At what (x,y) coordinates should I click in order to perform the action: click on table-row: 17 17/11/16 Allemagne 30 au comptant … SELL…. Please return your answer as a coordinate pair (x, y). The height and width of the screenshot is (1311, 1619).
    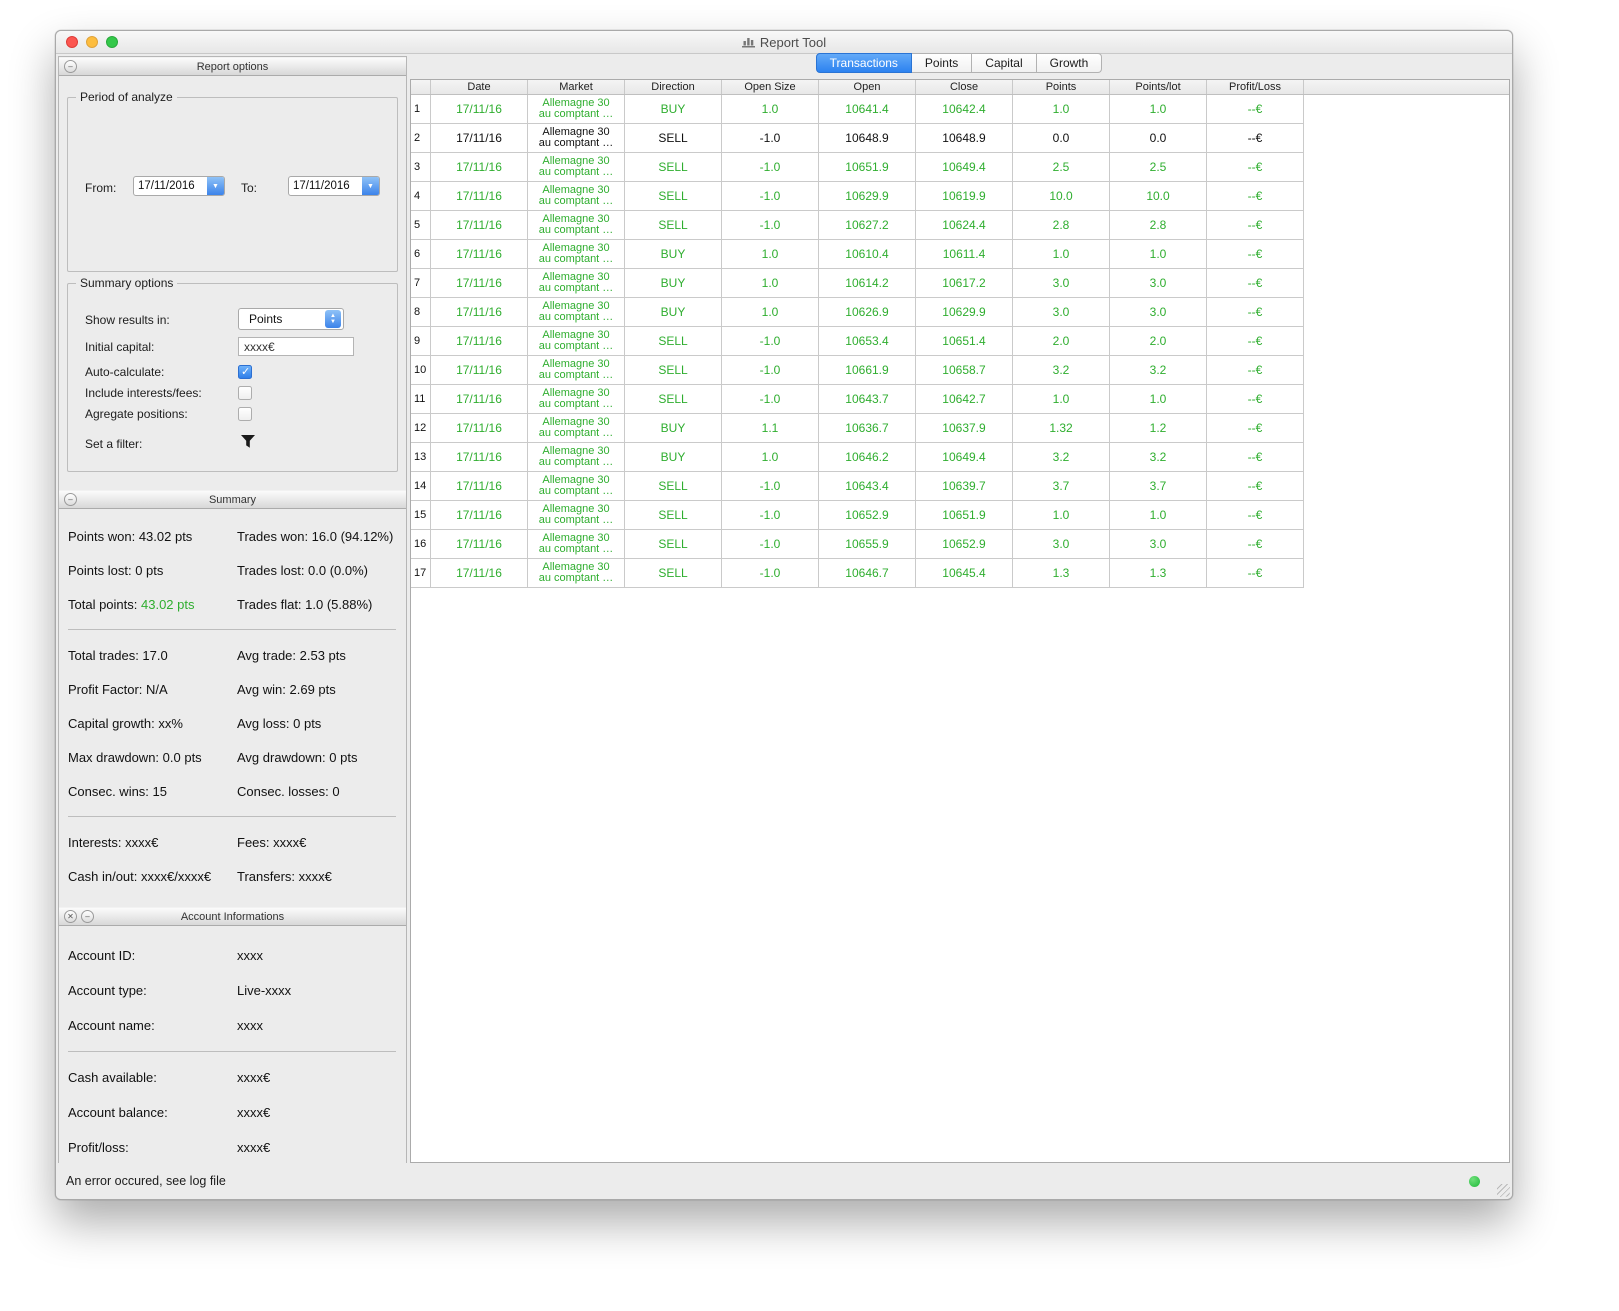
    Looking at the image, I should click on (960, 573).